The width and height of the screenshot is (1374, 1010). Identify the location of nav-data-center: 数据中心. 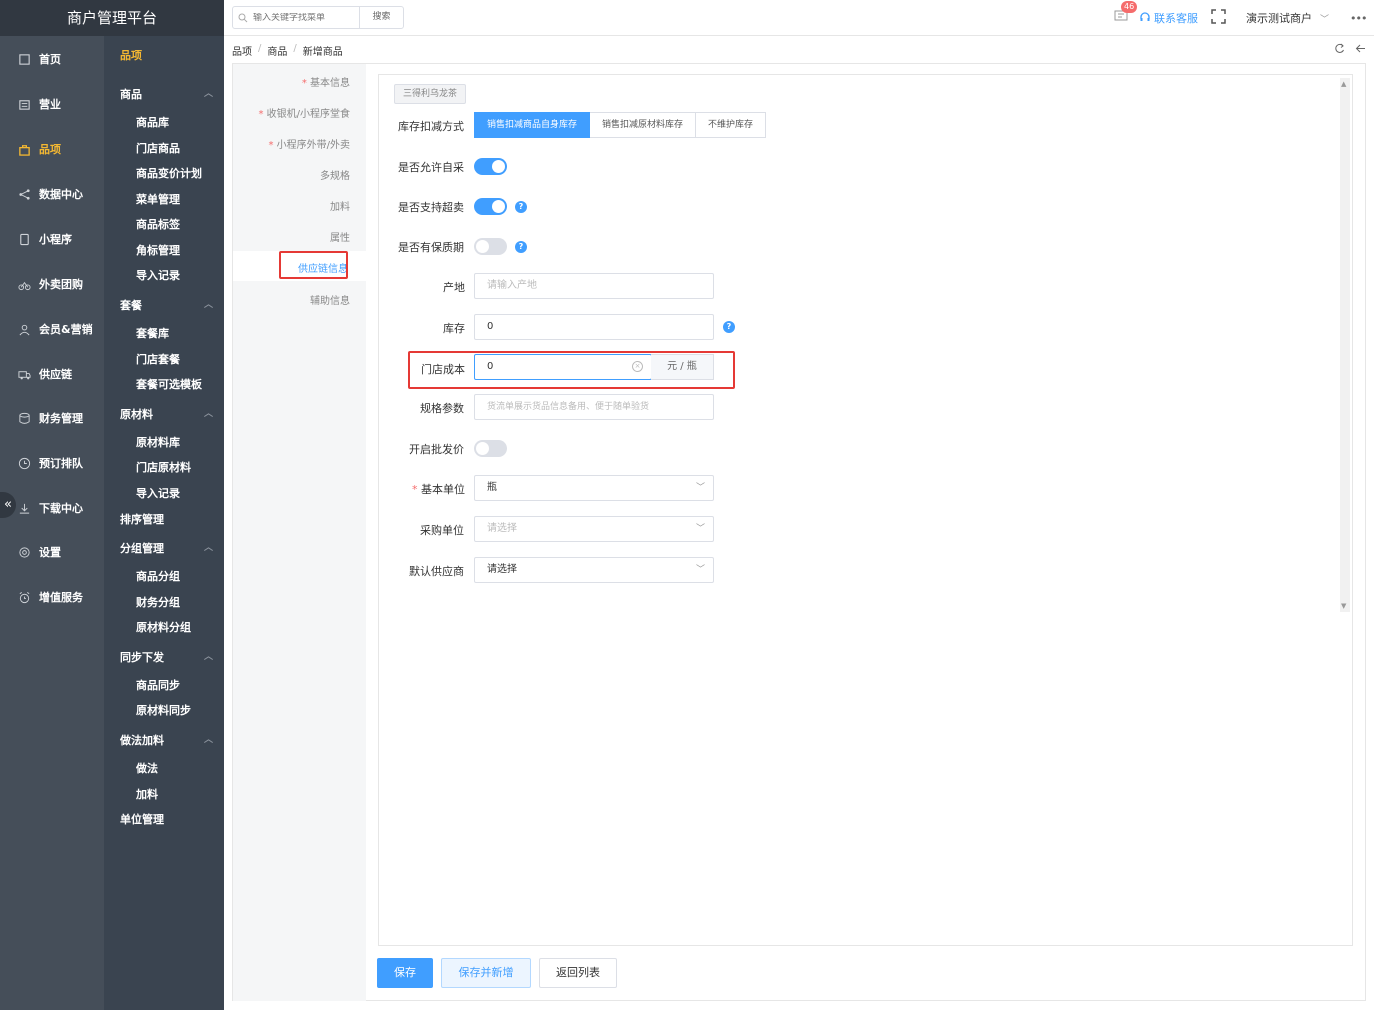
(52, 194).